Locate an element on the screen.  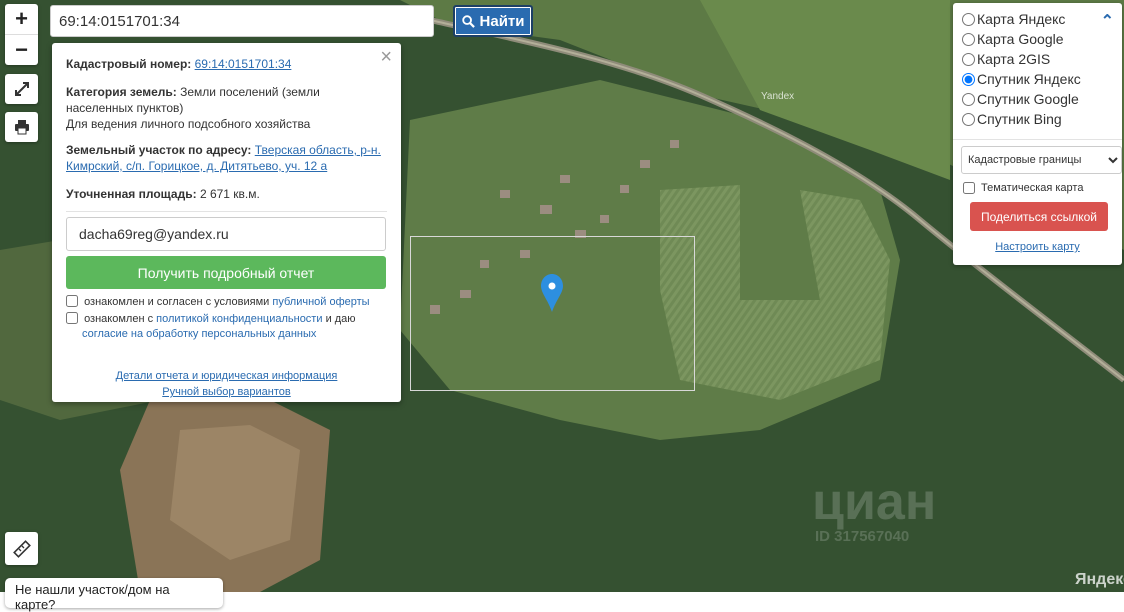
layer-option-label: Карта Google is located at coordinates (1020, 39).